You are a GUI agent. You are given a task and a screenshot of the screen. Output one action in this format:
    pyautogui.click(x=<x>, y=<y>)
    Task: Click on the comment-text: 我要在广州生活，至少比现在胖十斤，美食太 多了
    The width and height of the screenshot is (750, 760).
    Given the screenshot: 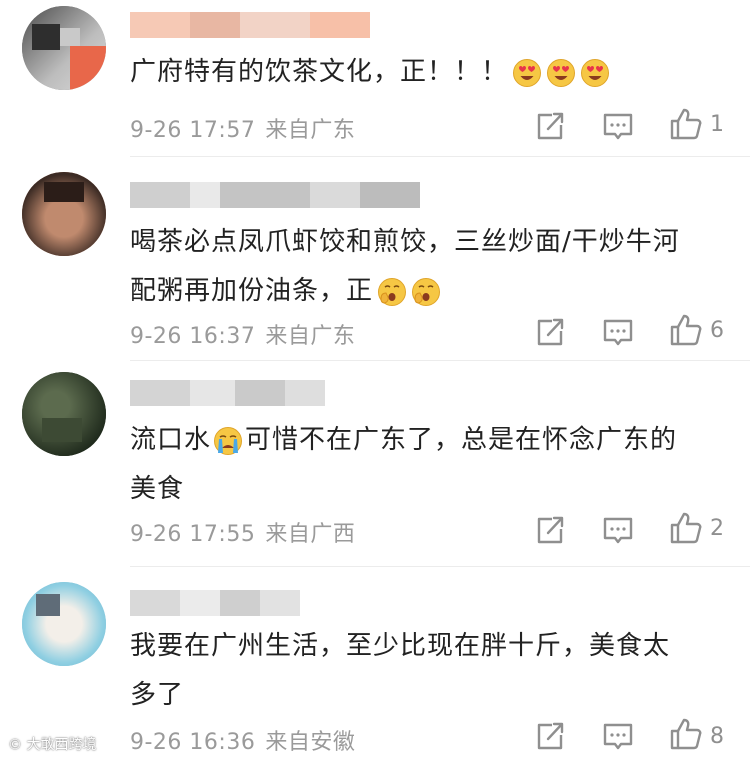 What is the action you would take?
    pyautogui.click(x=430, y=671)
    